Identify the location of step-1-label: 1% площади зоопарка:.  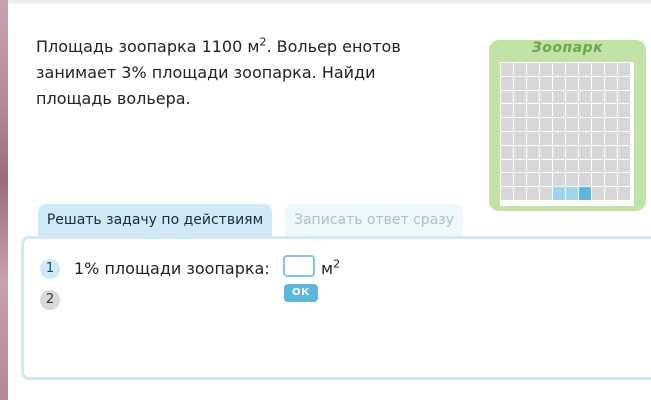
(172, 268).